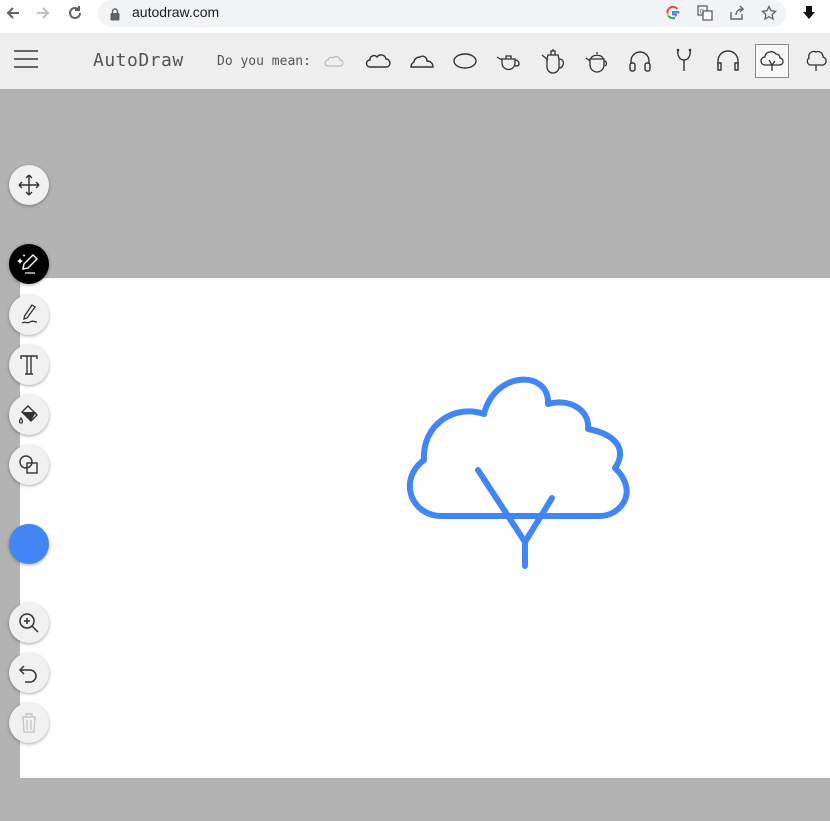  Describe the element at coordinates (138, 60) in the screenshot. I see `app-brand: AutoDraw` at that location.